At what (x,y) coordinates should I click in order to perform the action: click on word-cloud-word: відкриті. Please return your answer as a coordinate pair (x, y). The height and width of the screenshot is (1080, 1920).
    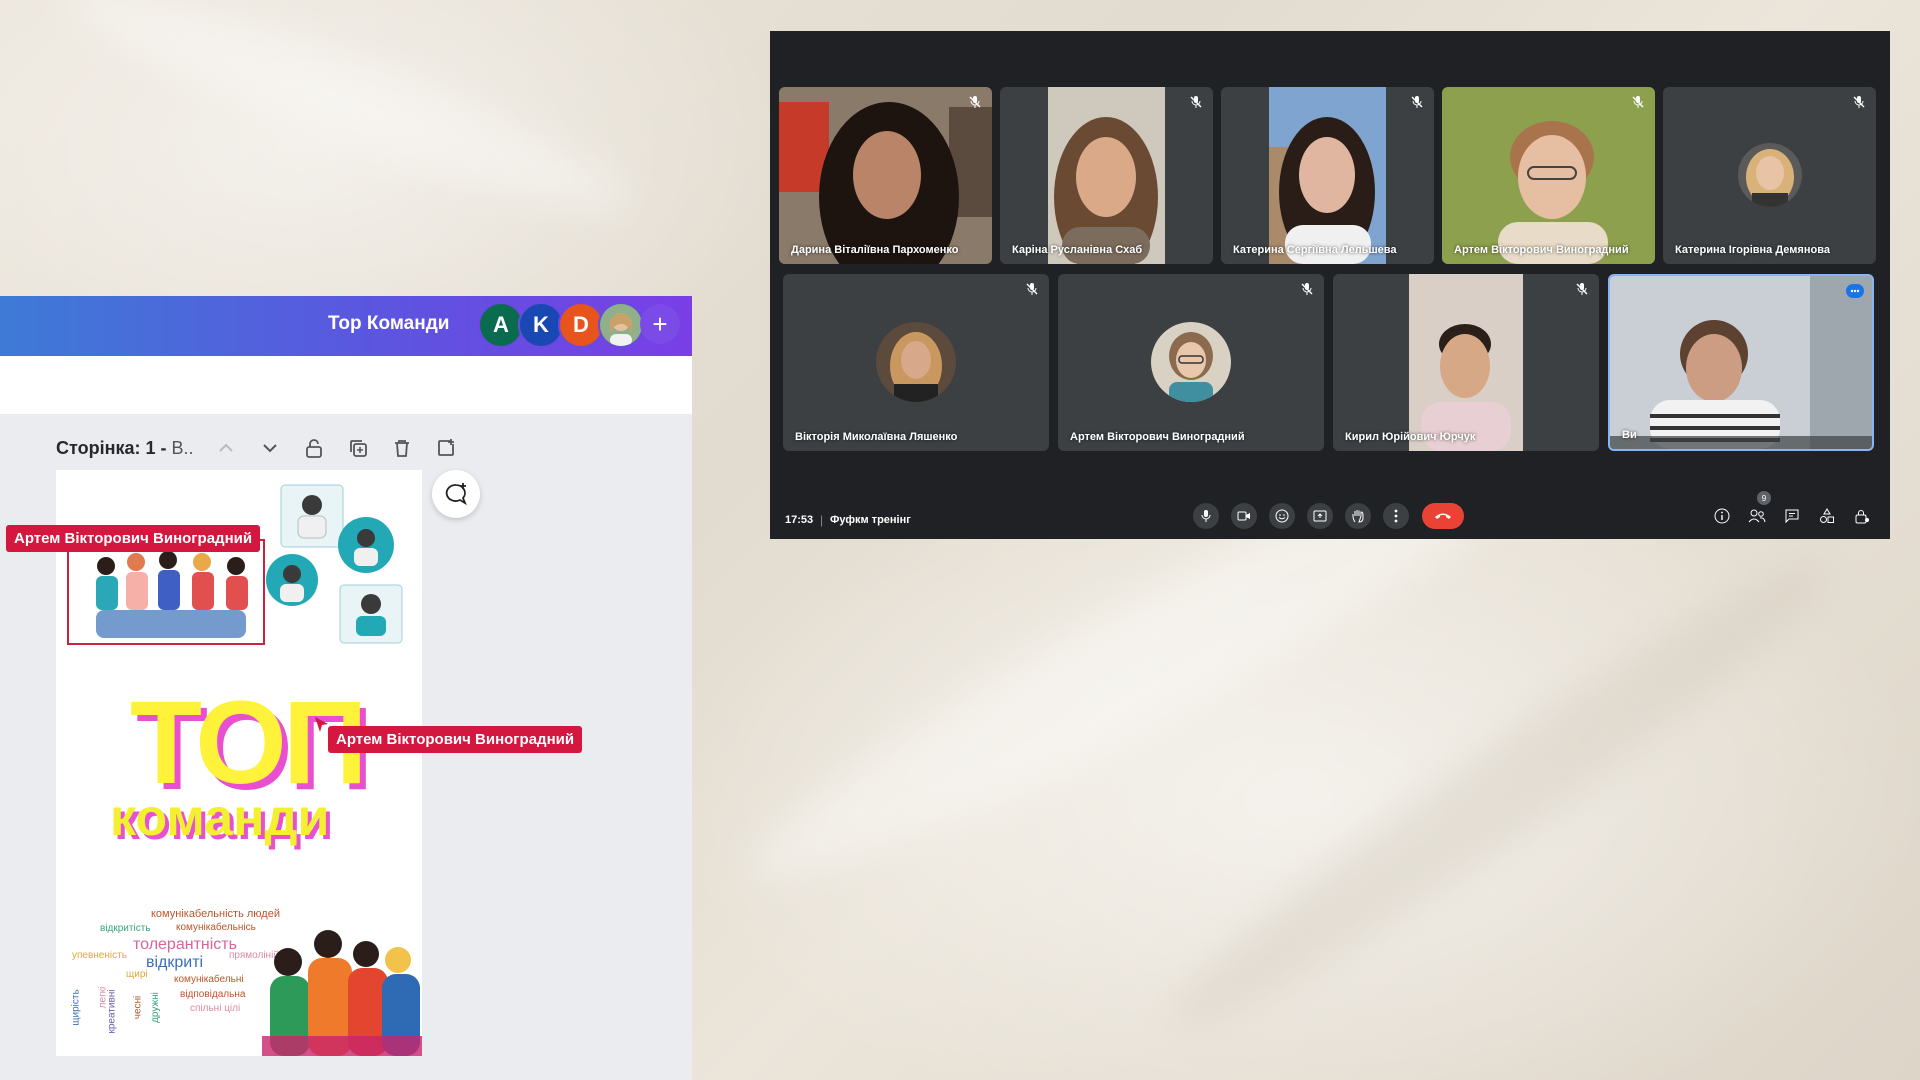
    Looking at the image, I should click on (174, 963).